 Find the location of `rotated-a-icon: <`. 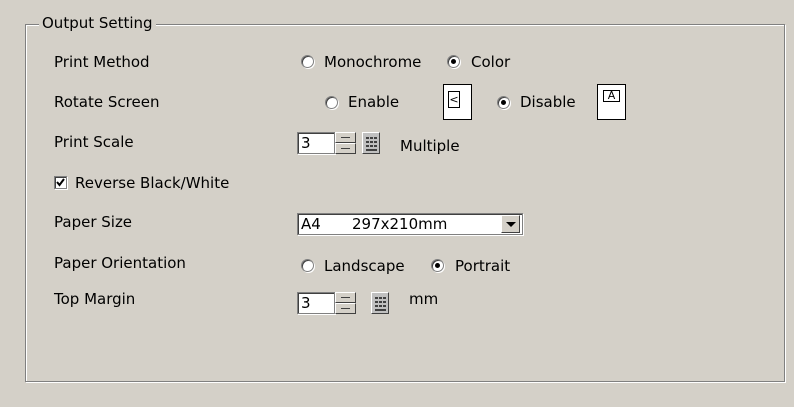

rotated-a-icon: < is located at coordinates (454, 99).